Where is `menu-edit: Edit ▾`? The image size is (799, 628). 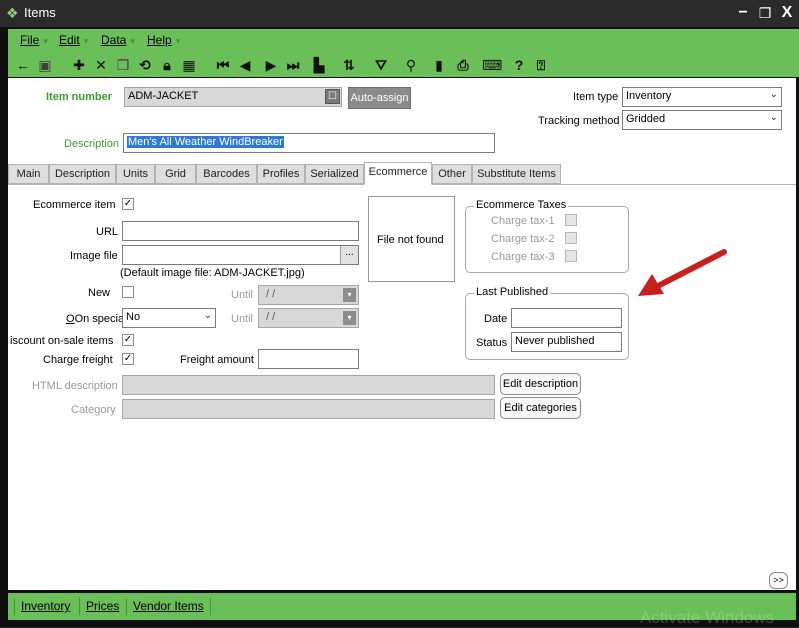 menu-edit: Edit ▾ is located at coordinates (73, 40).